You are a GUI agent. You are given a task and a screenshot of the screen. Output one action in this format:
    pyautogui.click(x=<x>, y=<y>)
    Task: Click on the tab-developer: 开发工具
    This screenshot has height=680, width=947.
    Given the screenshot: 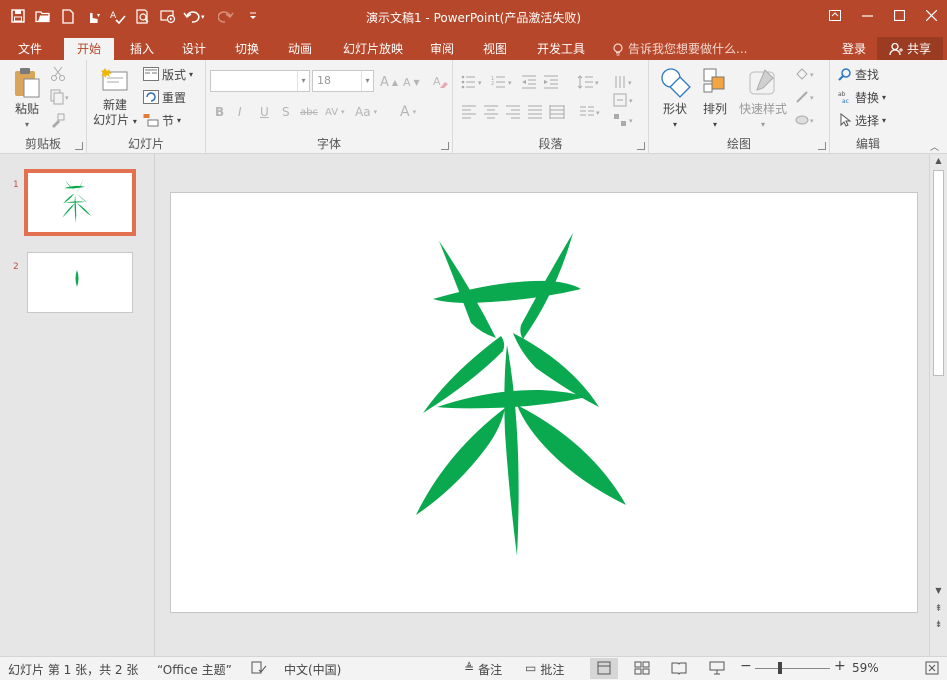 What is the action you would take?
    pyautogui.click(x=561, y=49)
    